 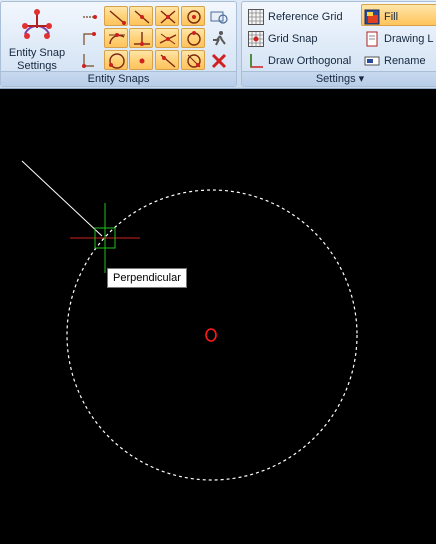 What do you see at coordinates (116, 38) in the screenshot?
I see `tangent-snap-icon` at bounding box center [116, 38].